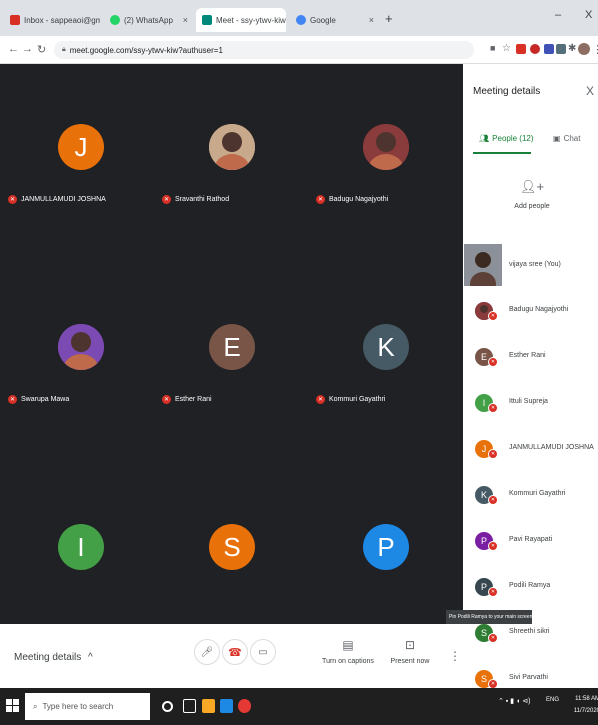 The height and width of the screenshot is (725, 598). What do you see at coordinates (455, 656) in the screenshot?
I see `more-options-button: ⋮` at bounding box center [455, 656].